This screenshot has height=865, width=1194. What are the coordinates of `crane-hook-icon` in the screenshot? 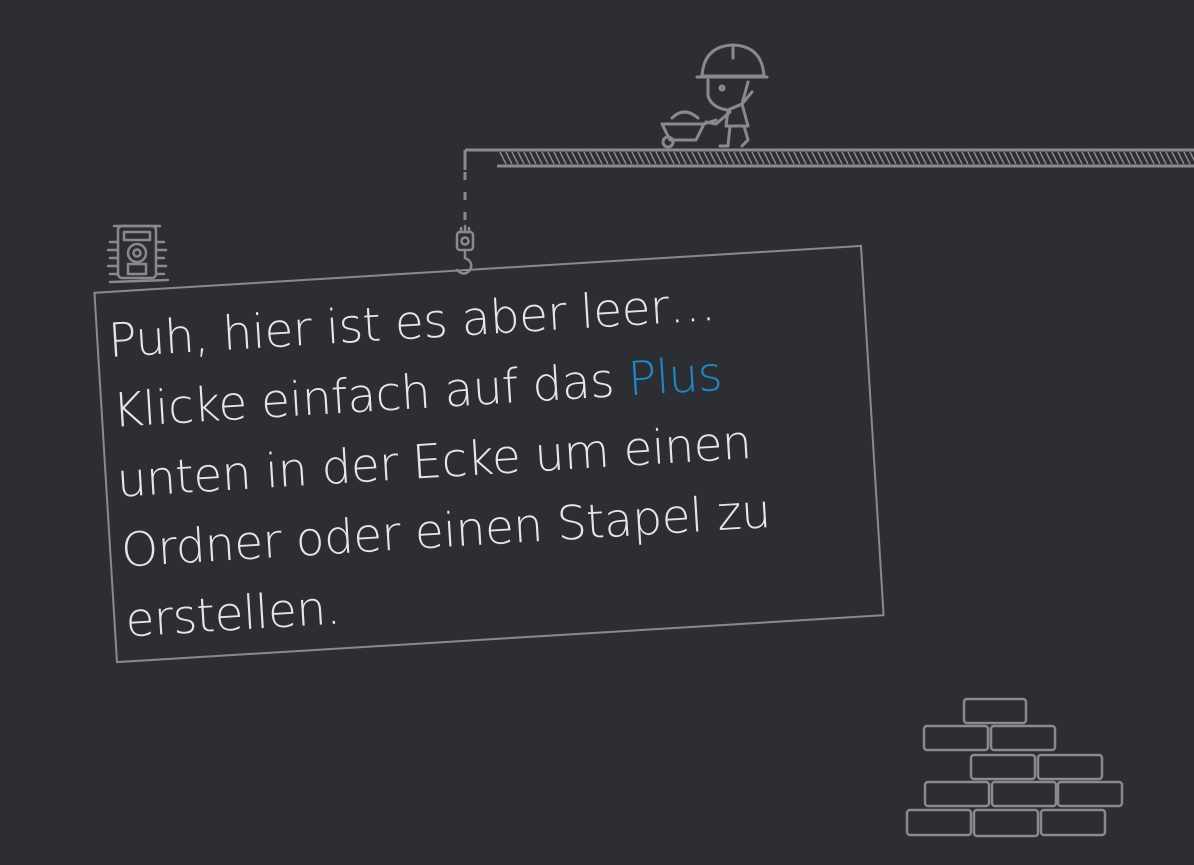 It's located at (465, 249).